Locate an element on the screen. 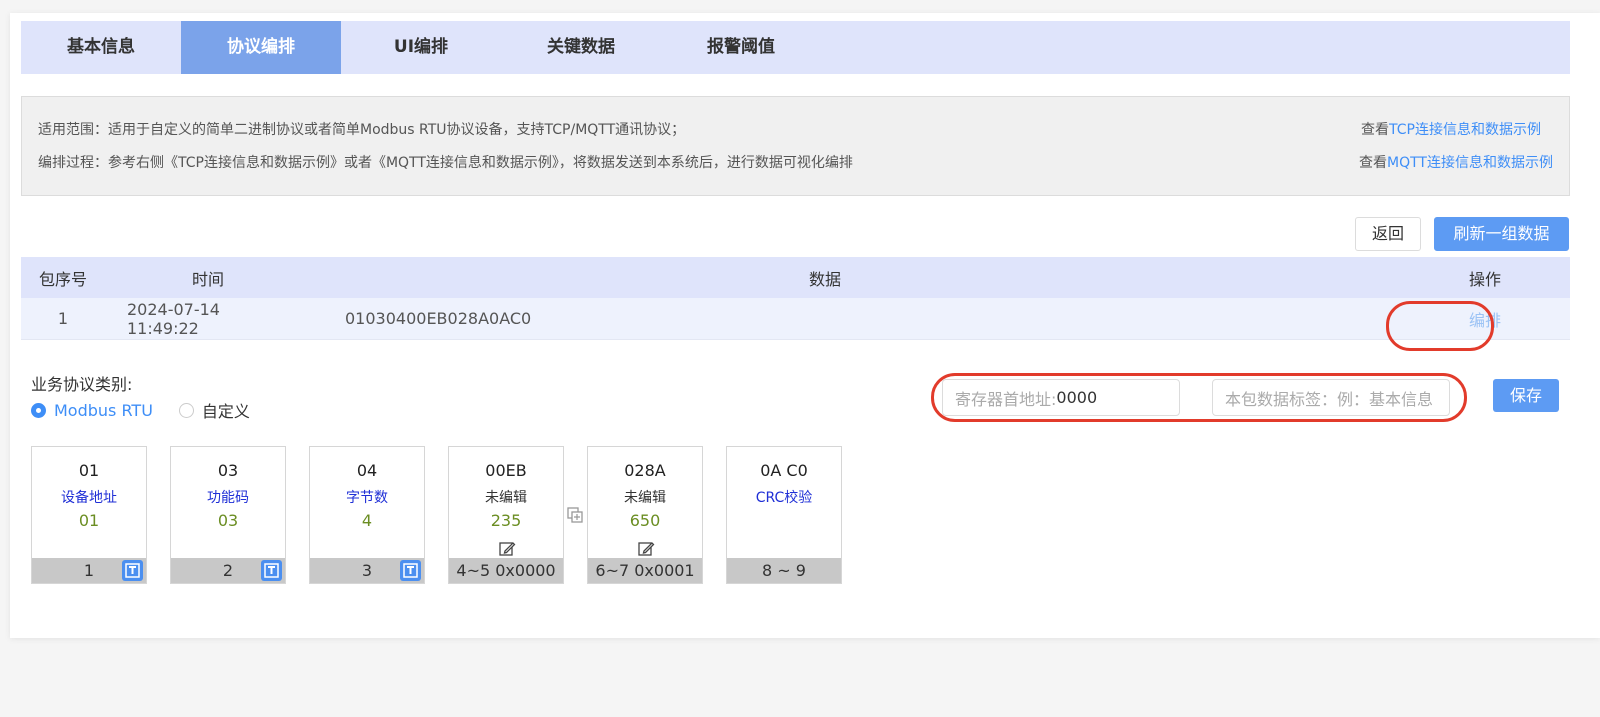  block-range: 6~7 0x0001 is located at coordinates (645, 570).